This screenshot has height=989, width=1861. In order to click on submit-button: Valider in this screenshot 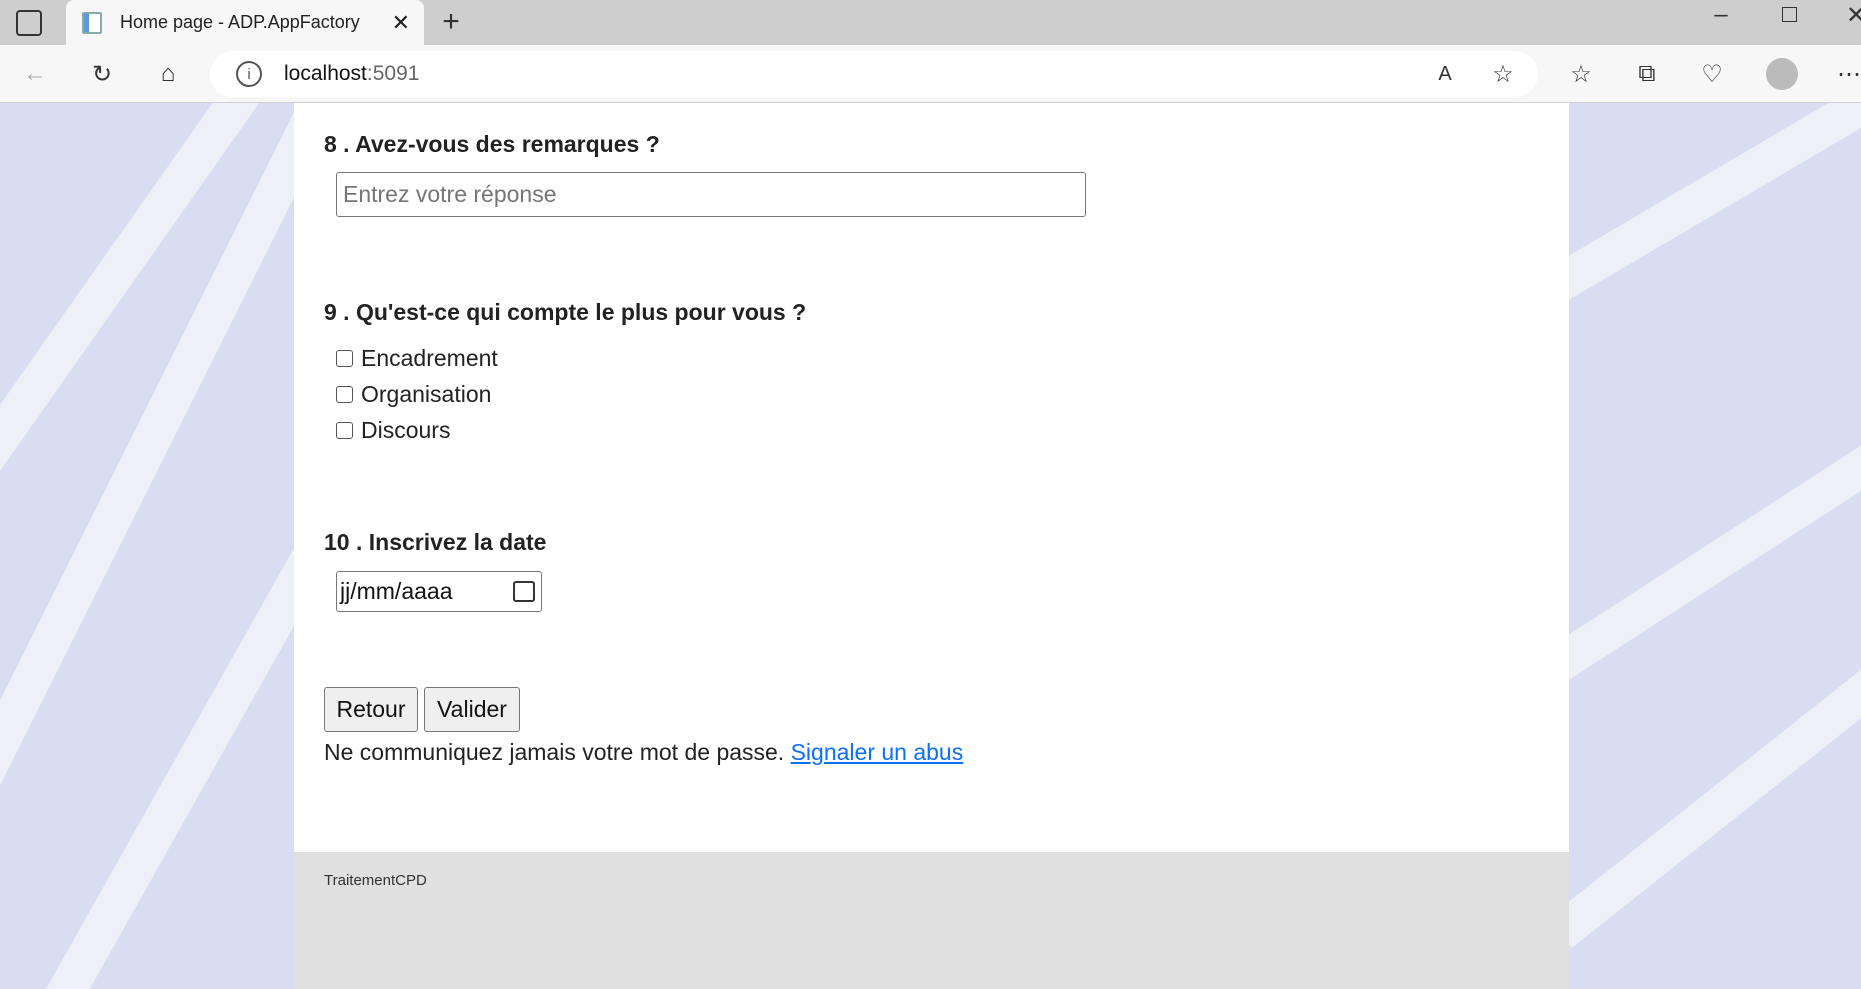, I will do `click(472, 709)`.